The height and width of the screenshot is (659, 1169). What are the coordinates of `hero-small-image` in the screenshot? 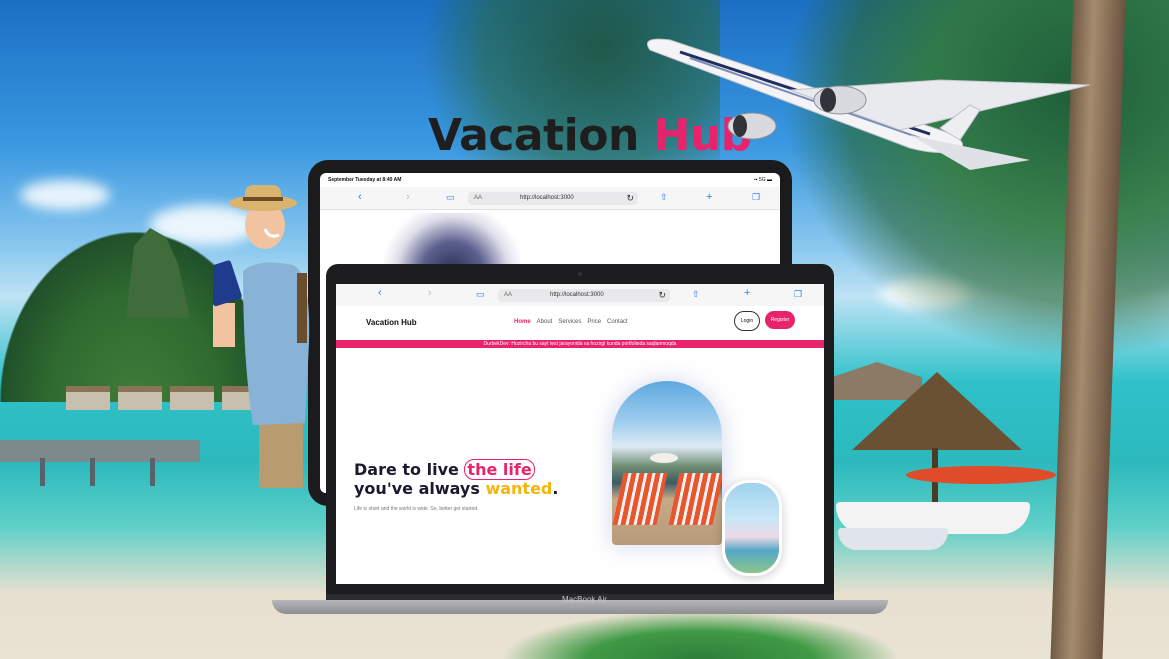 It's located at (752, 528).